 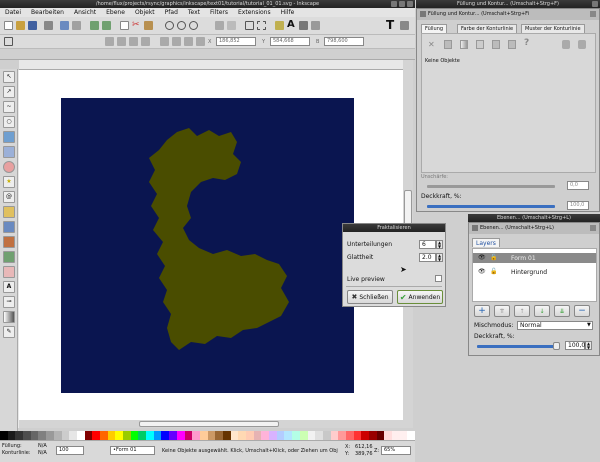 I want to click on smoothness-field: 2.0, so click(x=427, y=257).